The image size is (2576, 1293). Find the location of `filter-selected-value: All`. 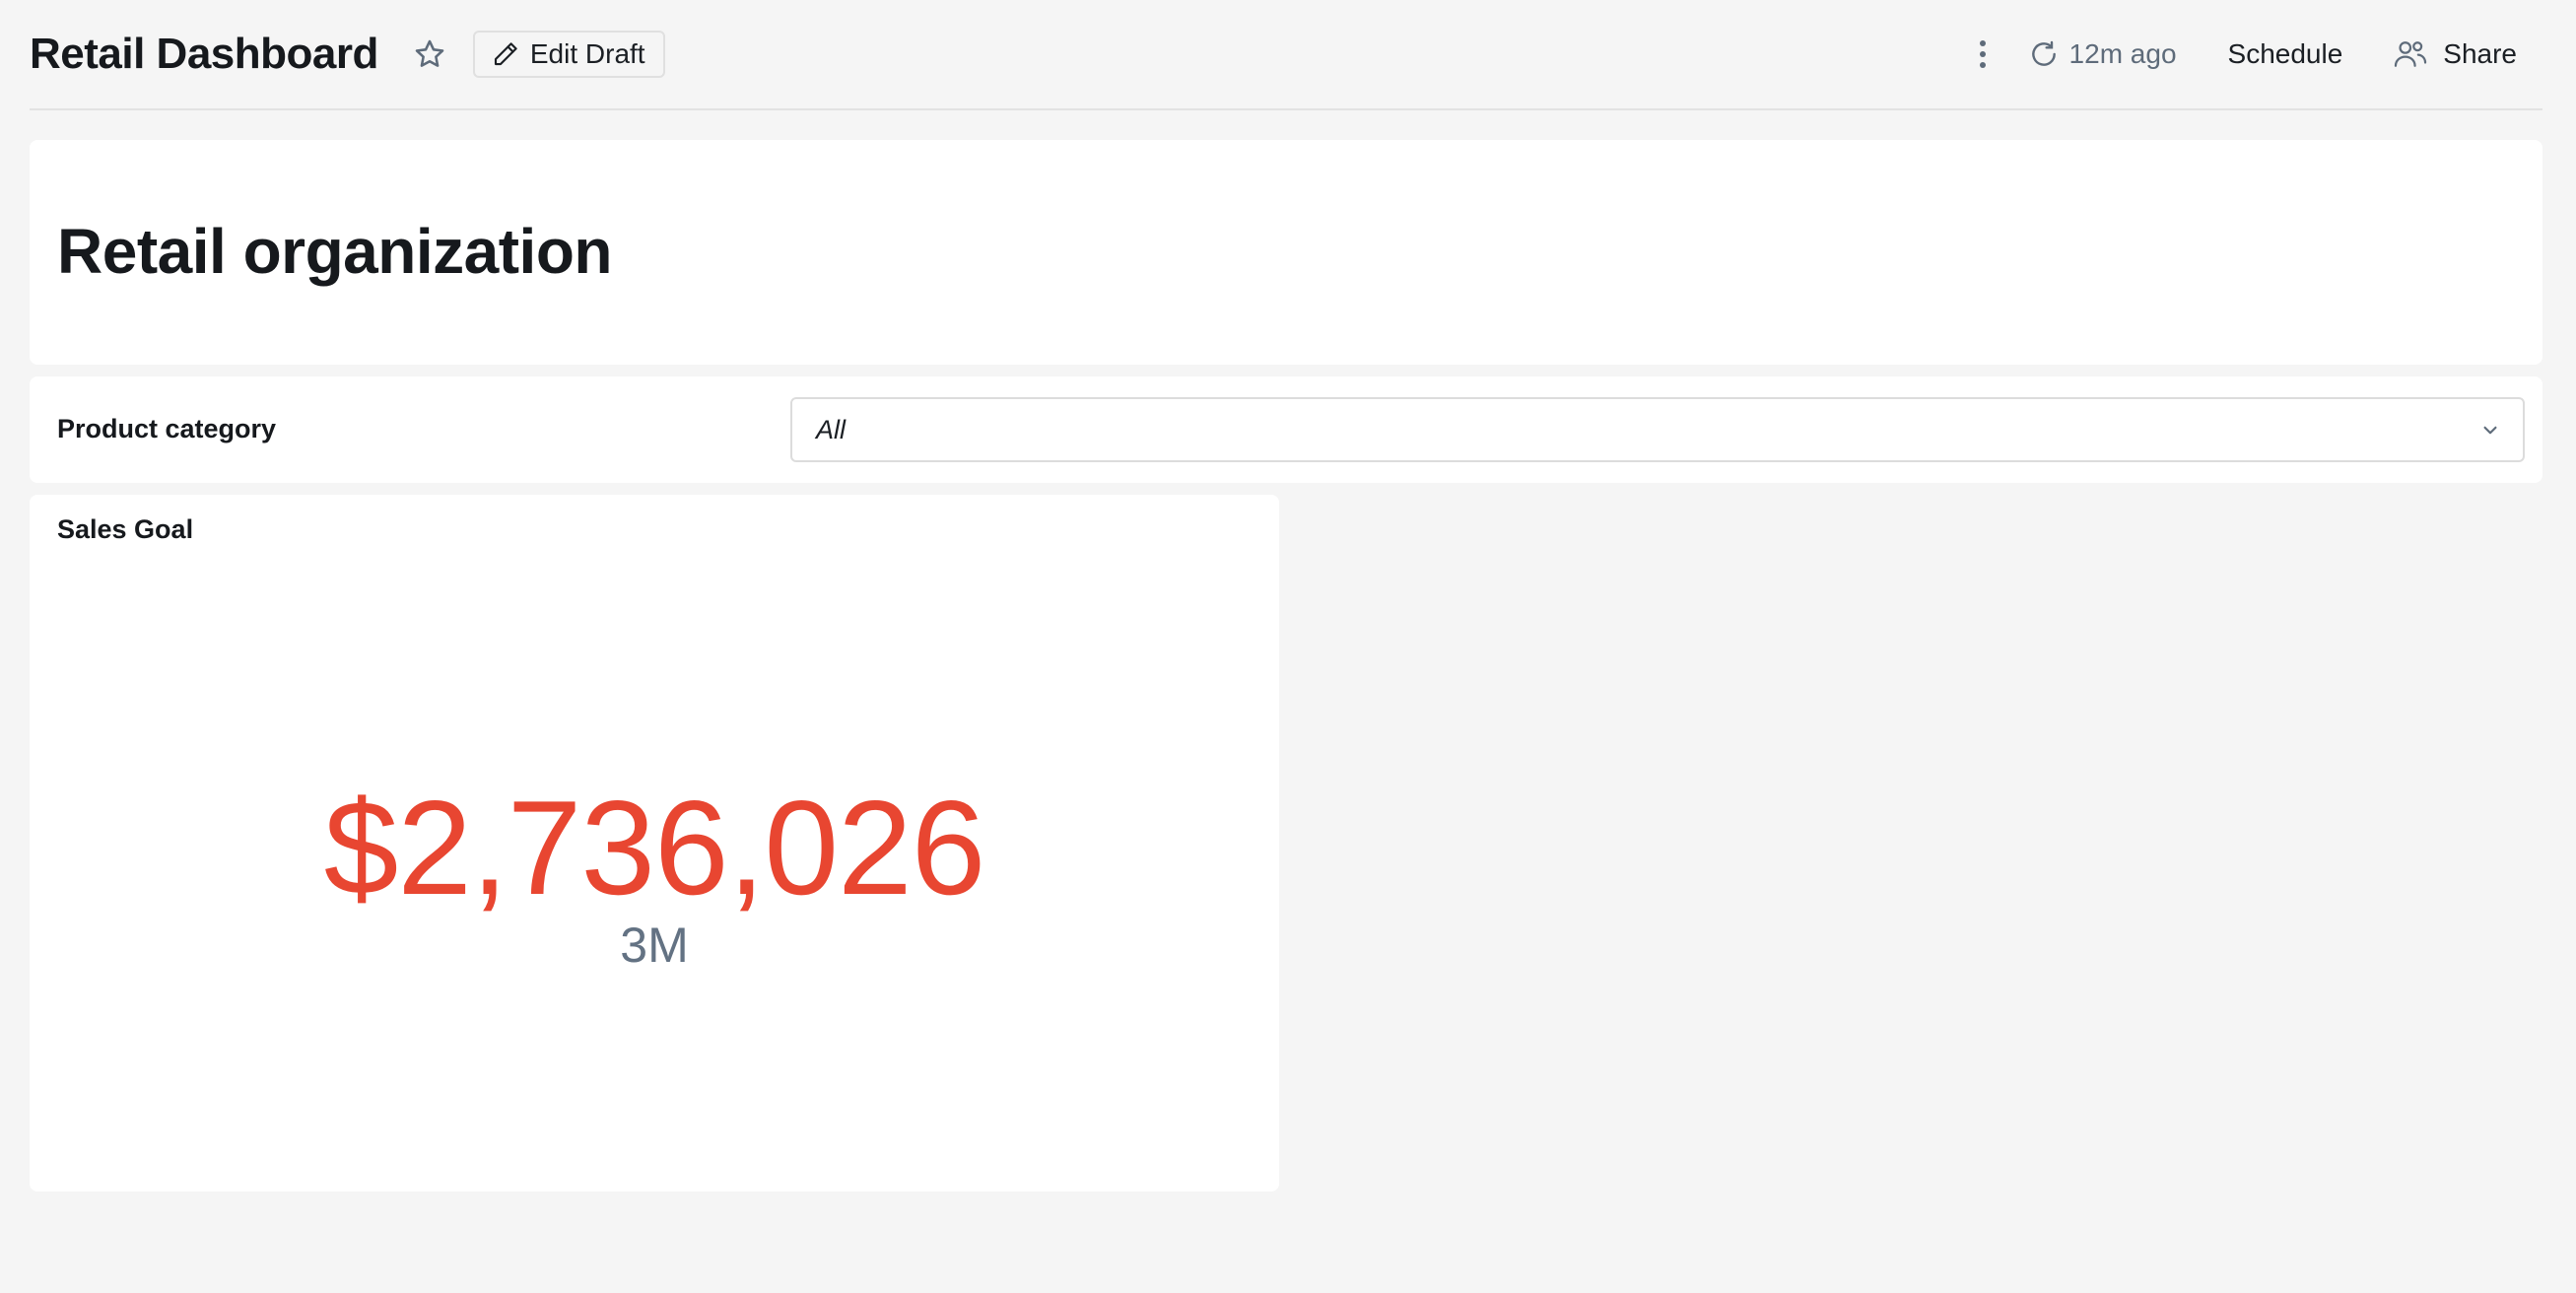

filter-selected-value: All is located at coordinates (831, 429).